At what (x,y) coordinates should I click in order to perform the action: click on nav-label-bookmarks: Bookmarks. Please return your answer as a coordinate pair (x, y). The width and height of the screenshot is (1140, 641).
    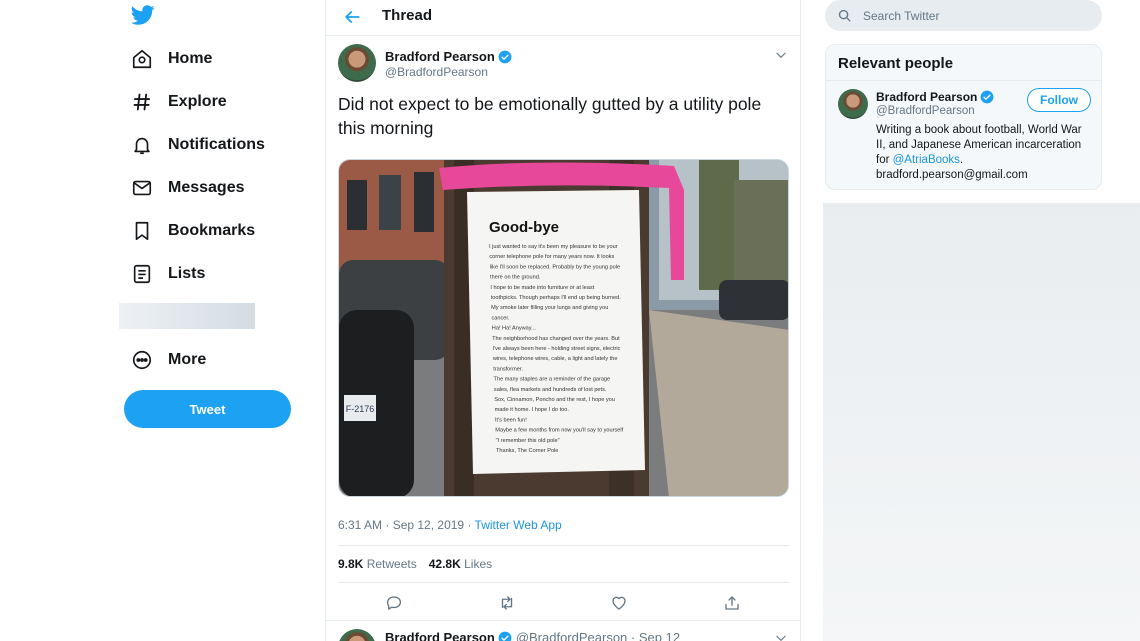
    Looking at the image, I should click on (212, 230).